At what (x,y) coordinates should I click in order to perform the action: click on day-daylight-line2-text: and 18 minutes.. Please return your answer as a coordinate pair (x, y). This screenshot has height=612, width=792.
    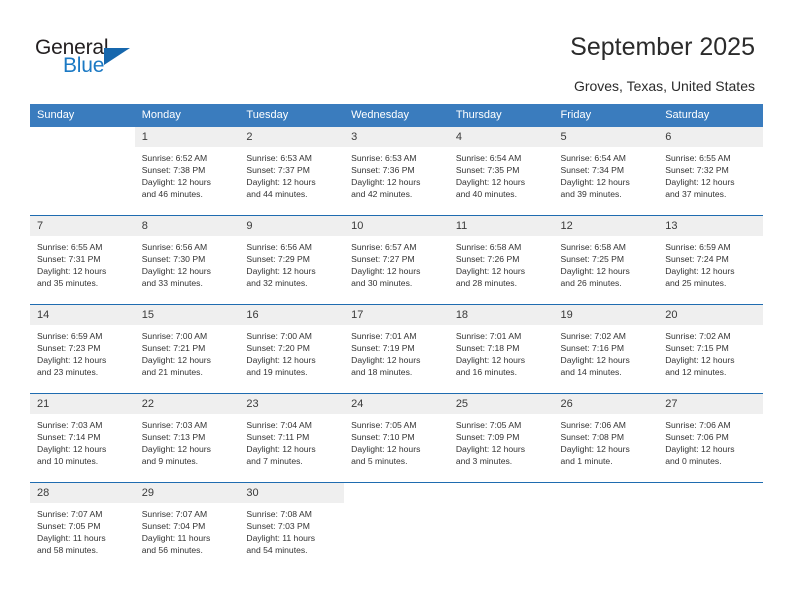
    Looking at the image, I should click on (382, 372).